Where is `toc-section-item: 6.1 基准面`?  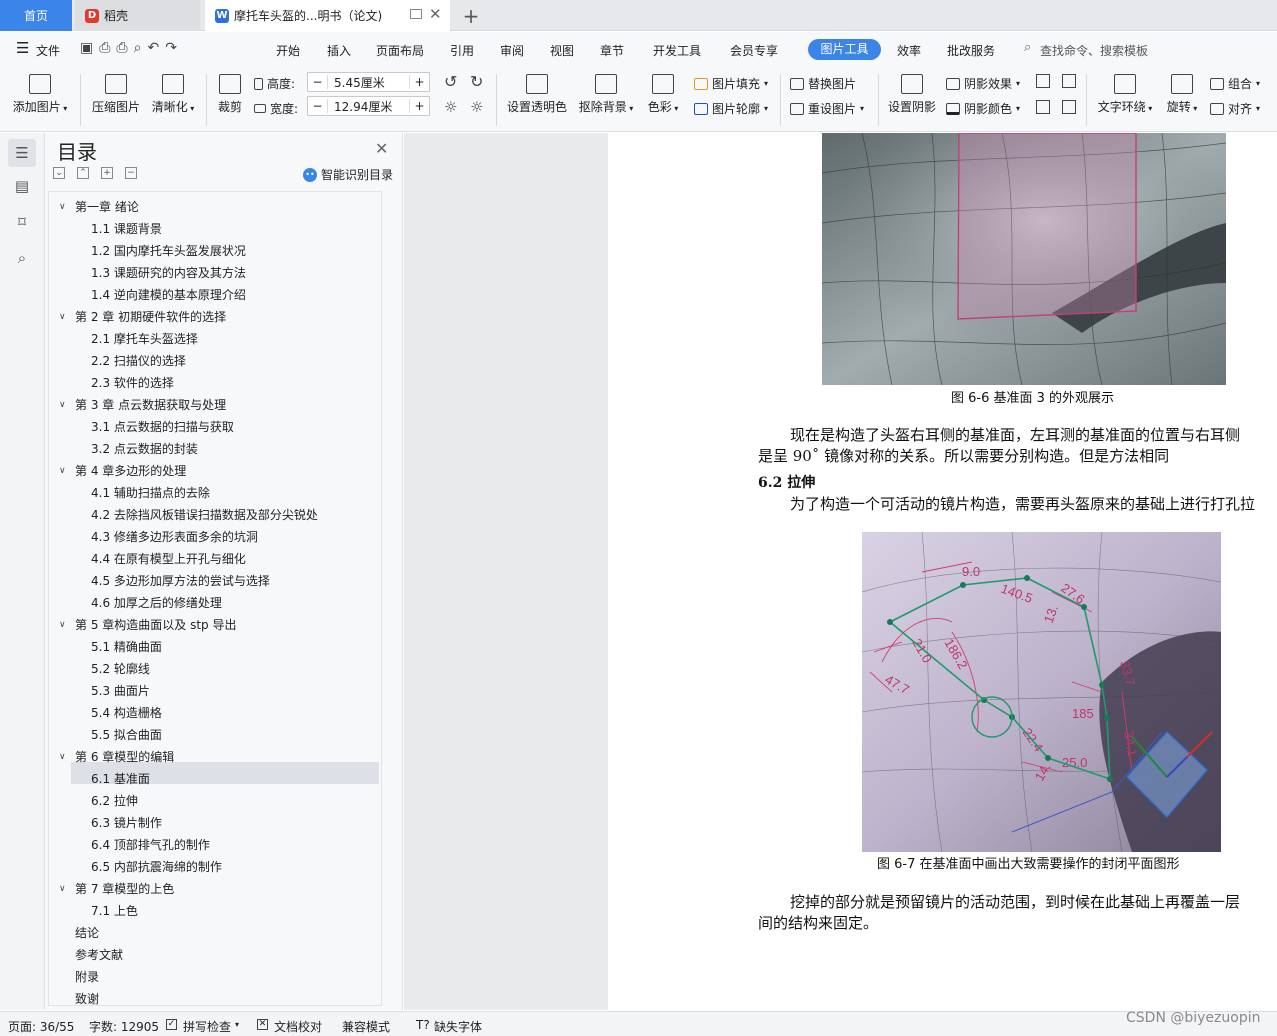 toc-section-item: 6.1 基准面 is located at coordinates (120, 779).